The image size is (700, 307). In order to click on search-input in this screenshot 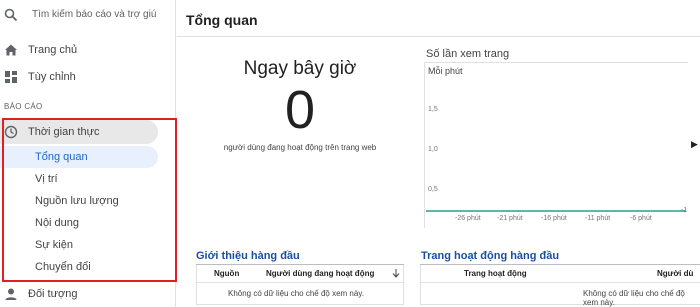, I will do `click(102, 14)`.